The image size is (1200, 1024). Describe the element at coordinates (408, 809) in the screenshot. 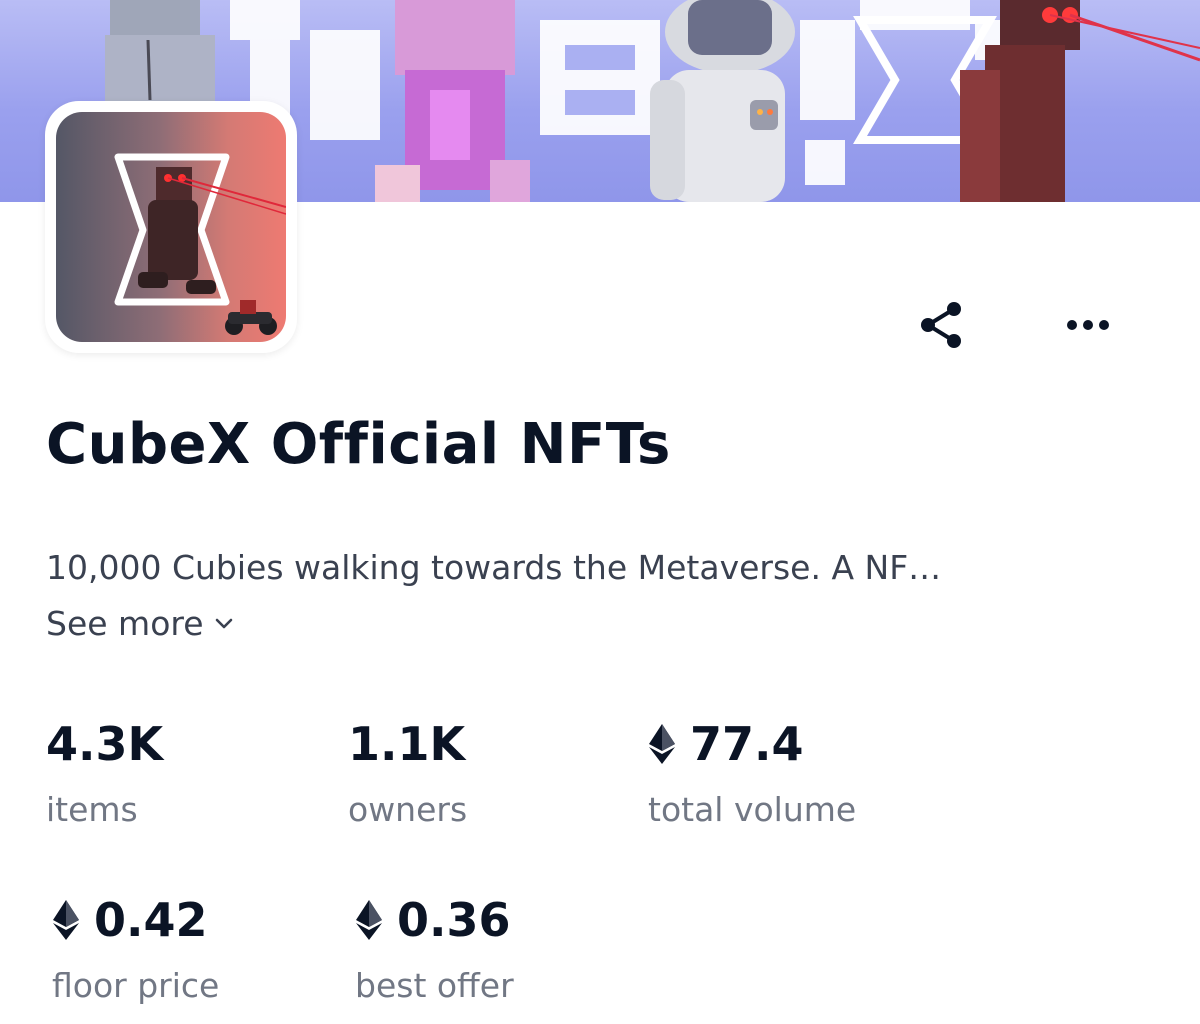

I see `stat-label: owners` at that location.